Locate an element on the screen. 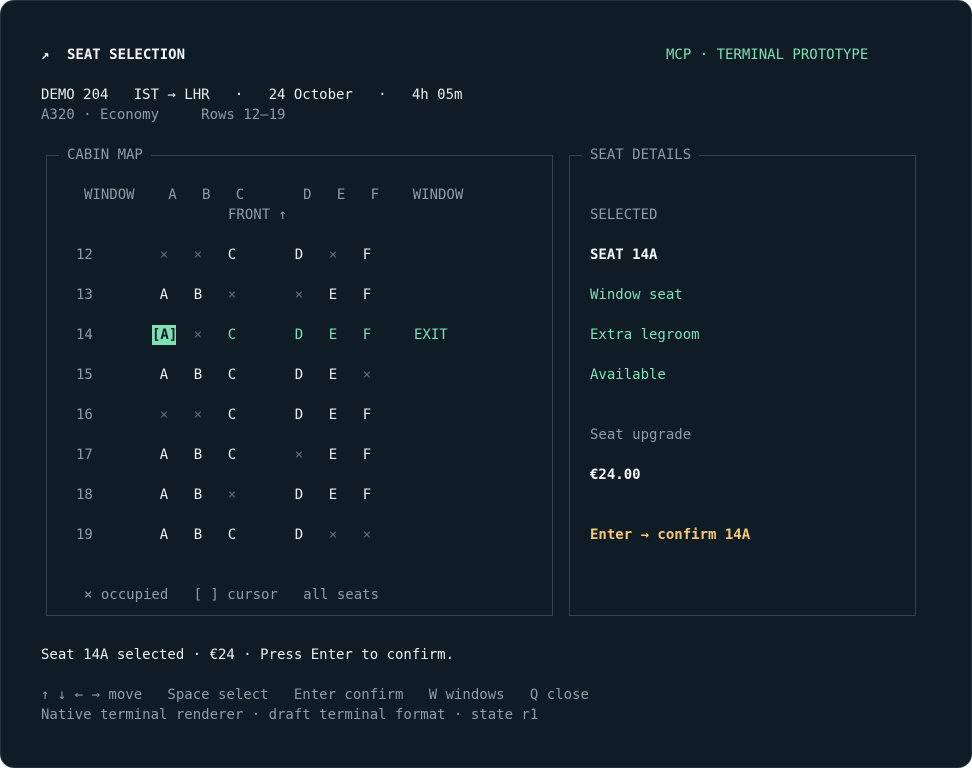 The height and width of the screenshot is (768, 972). seat-12a: × is located at coordinates (164, 255).